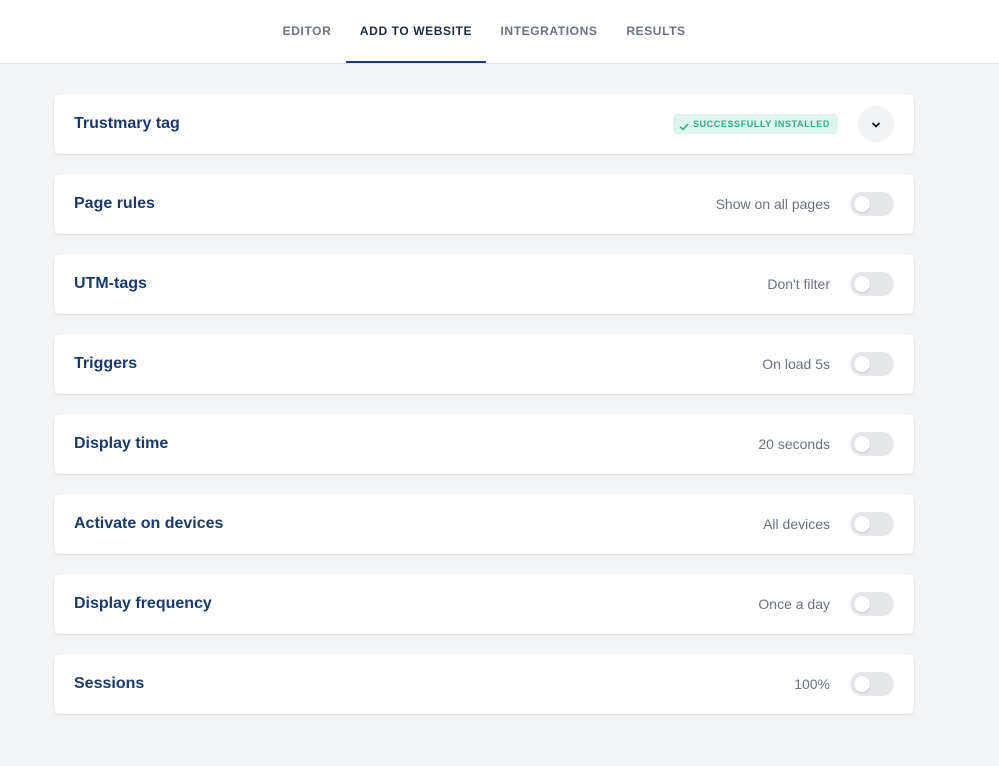  Describe the element at coordinates (416, 31) in the screenshot. I see `tab-add-to-website: ADD TO WEBSITE` at that location.